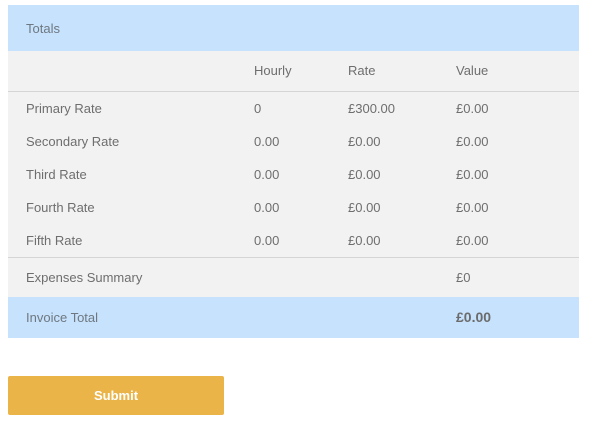 The image size is (605, 434). Describe the element at coordinates (362, 70) in the screenshot. I see `column-header-rate: Rate` at that location.